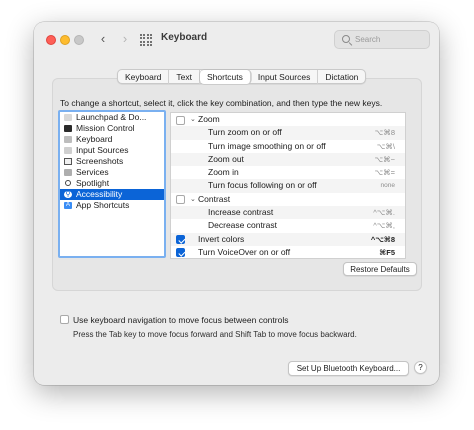  Describe the element at coordinates (288, 133) in the screenshot. I see `shortcut-row: Turn zoom on or off ⌥⌘8` at that location.